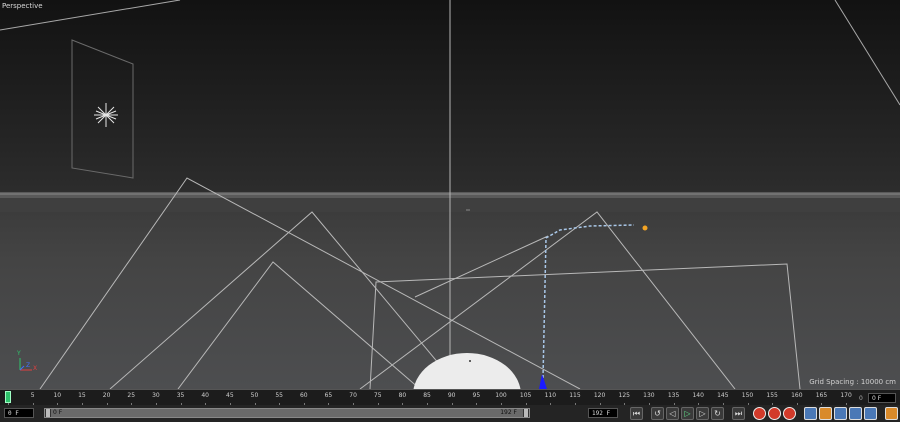 This screenshot has height=422, width=900. What do you see at coordinates (588, 301) in the screenshot?
I see `camera-path` at bounding box center [588, 301].